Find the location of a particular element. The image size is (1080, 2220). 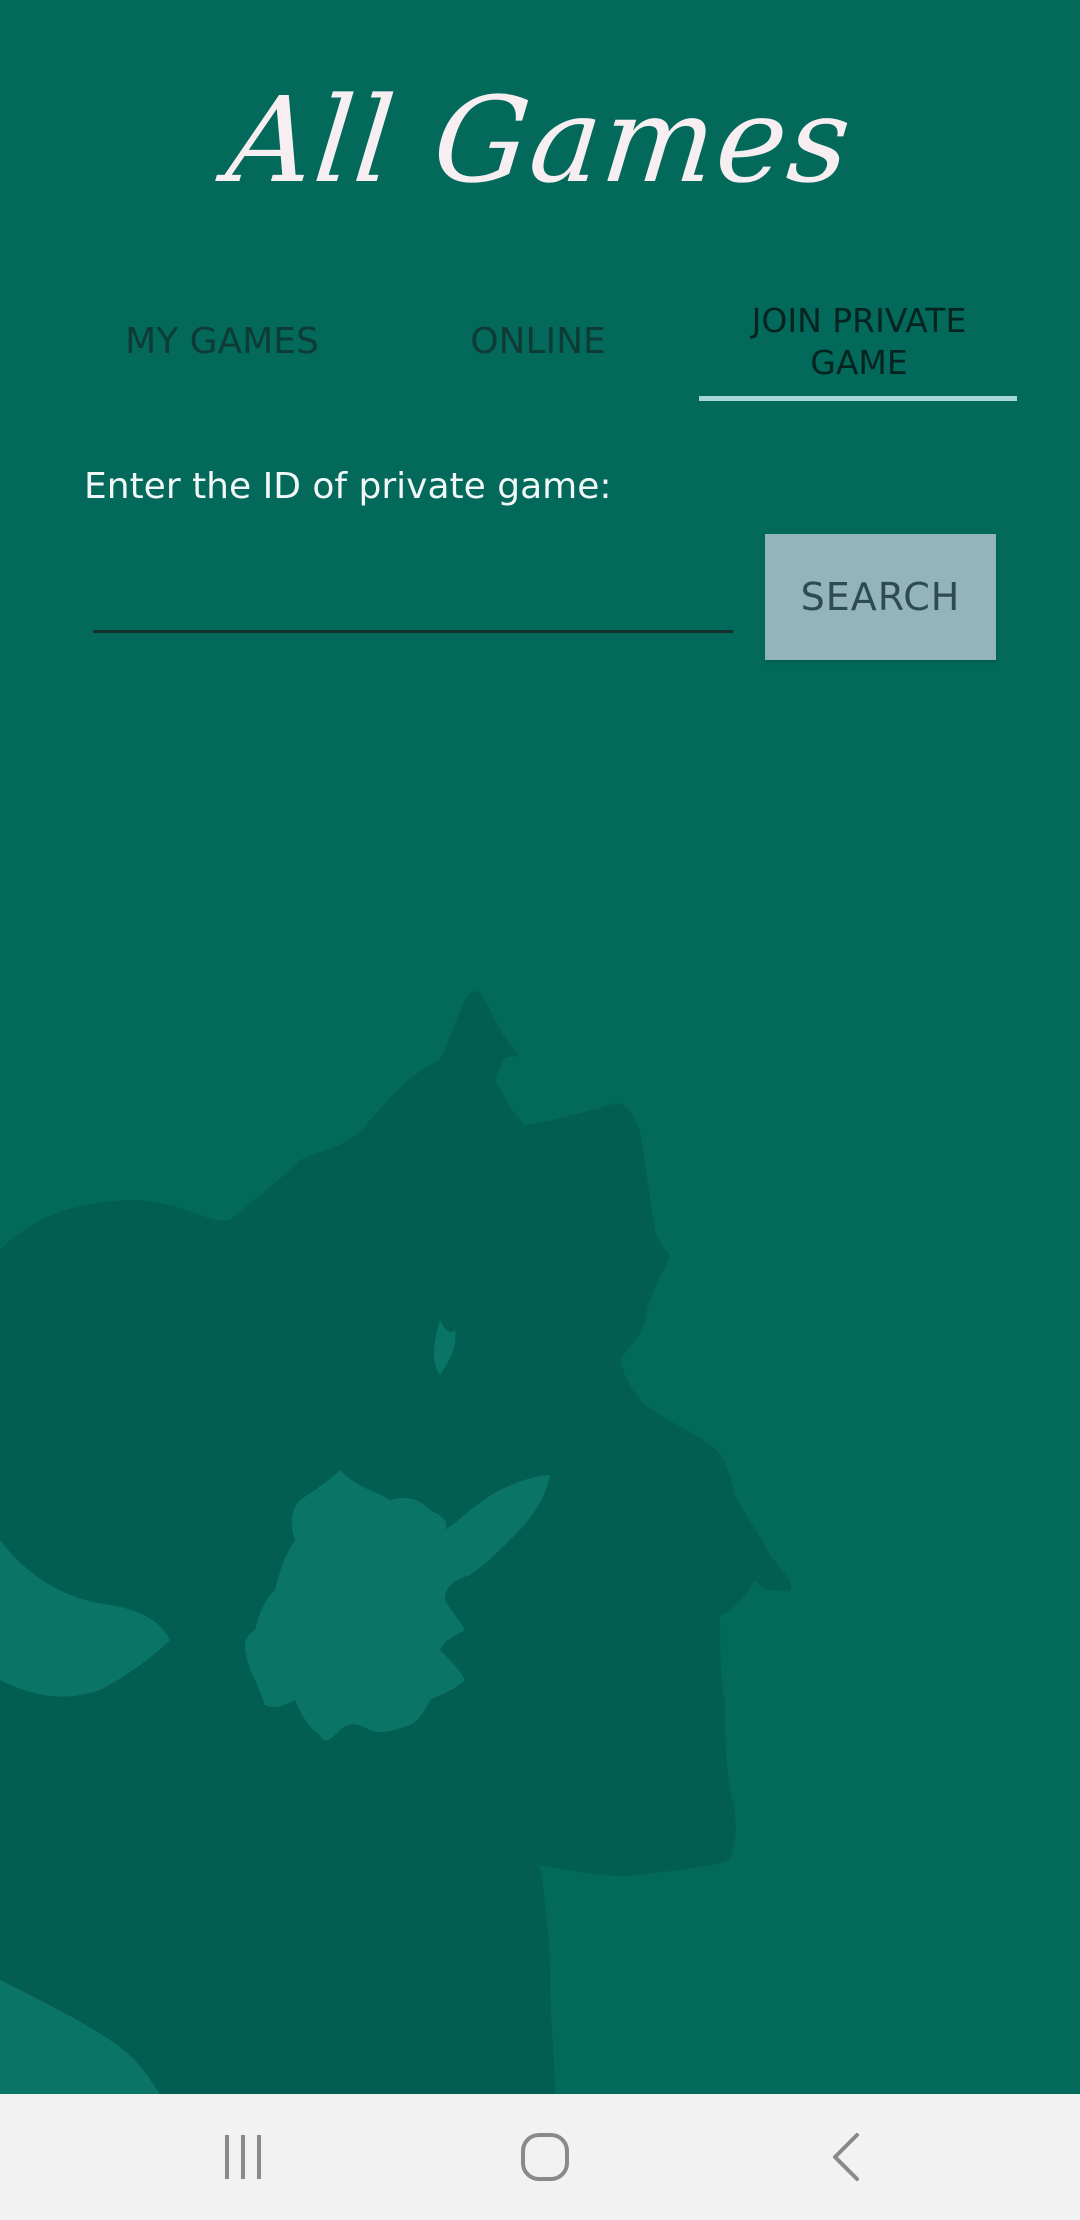

recent-apps-icon is located at coordinates (243, 2157).